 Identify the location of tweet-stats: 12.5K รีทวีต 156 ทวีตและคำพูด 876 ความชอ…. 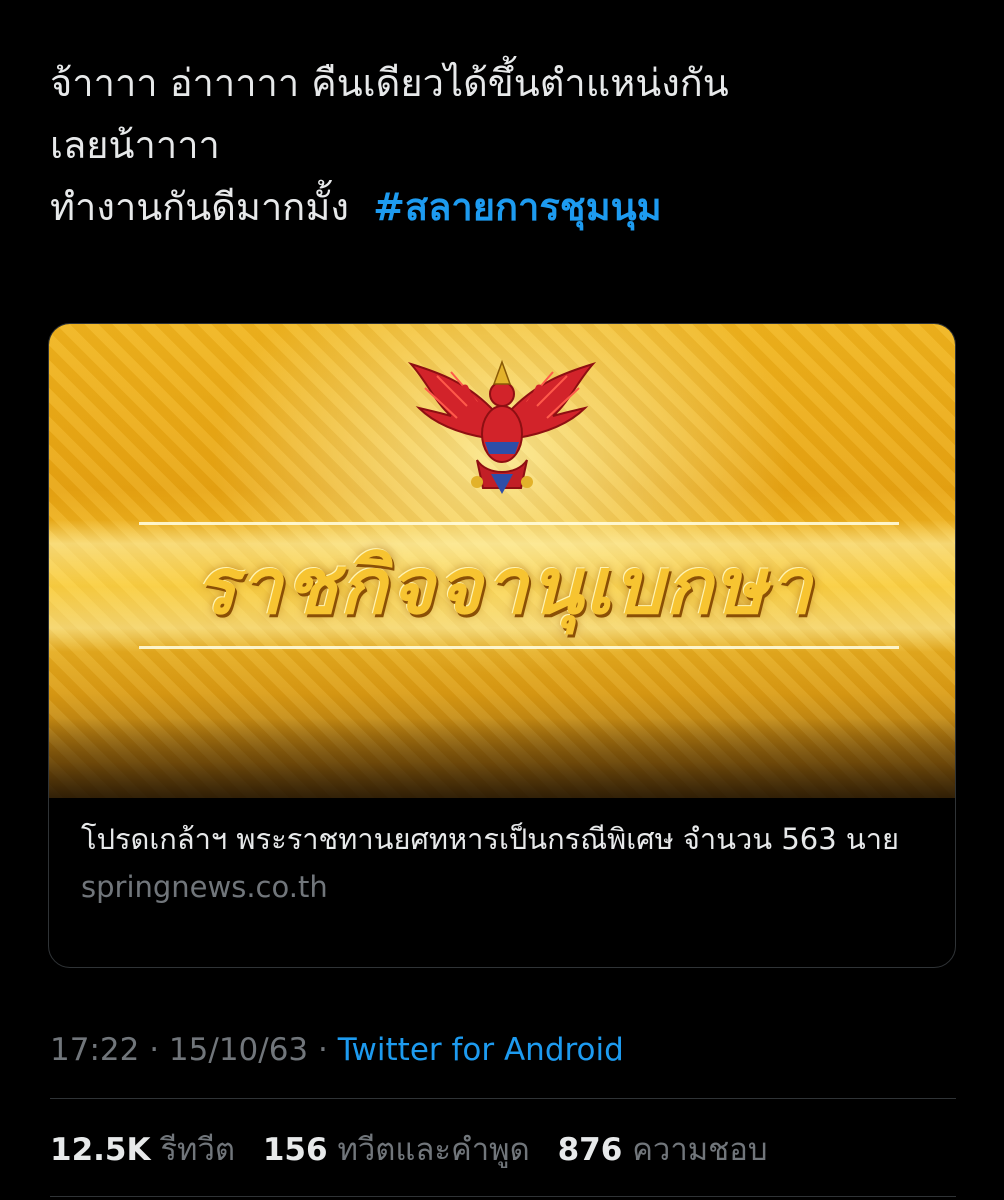
(418, 1150).